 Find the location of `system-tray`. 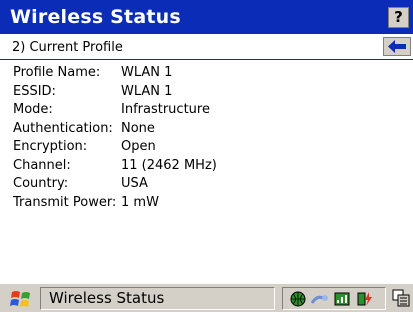

system-tray is located at coordinates (334, 298).